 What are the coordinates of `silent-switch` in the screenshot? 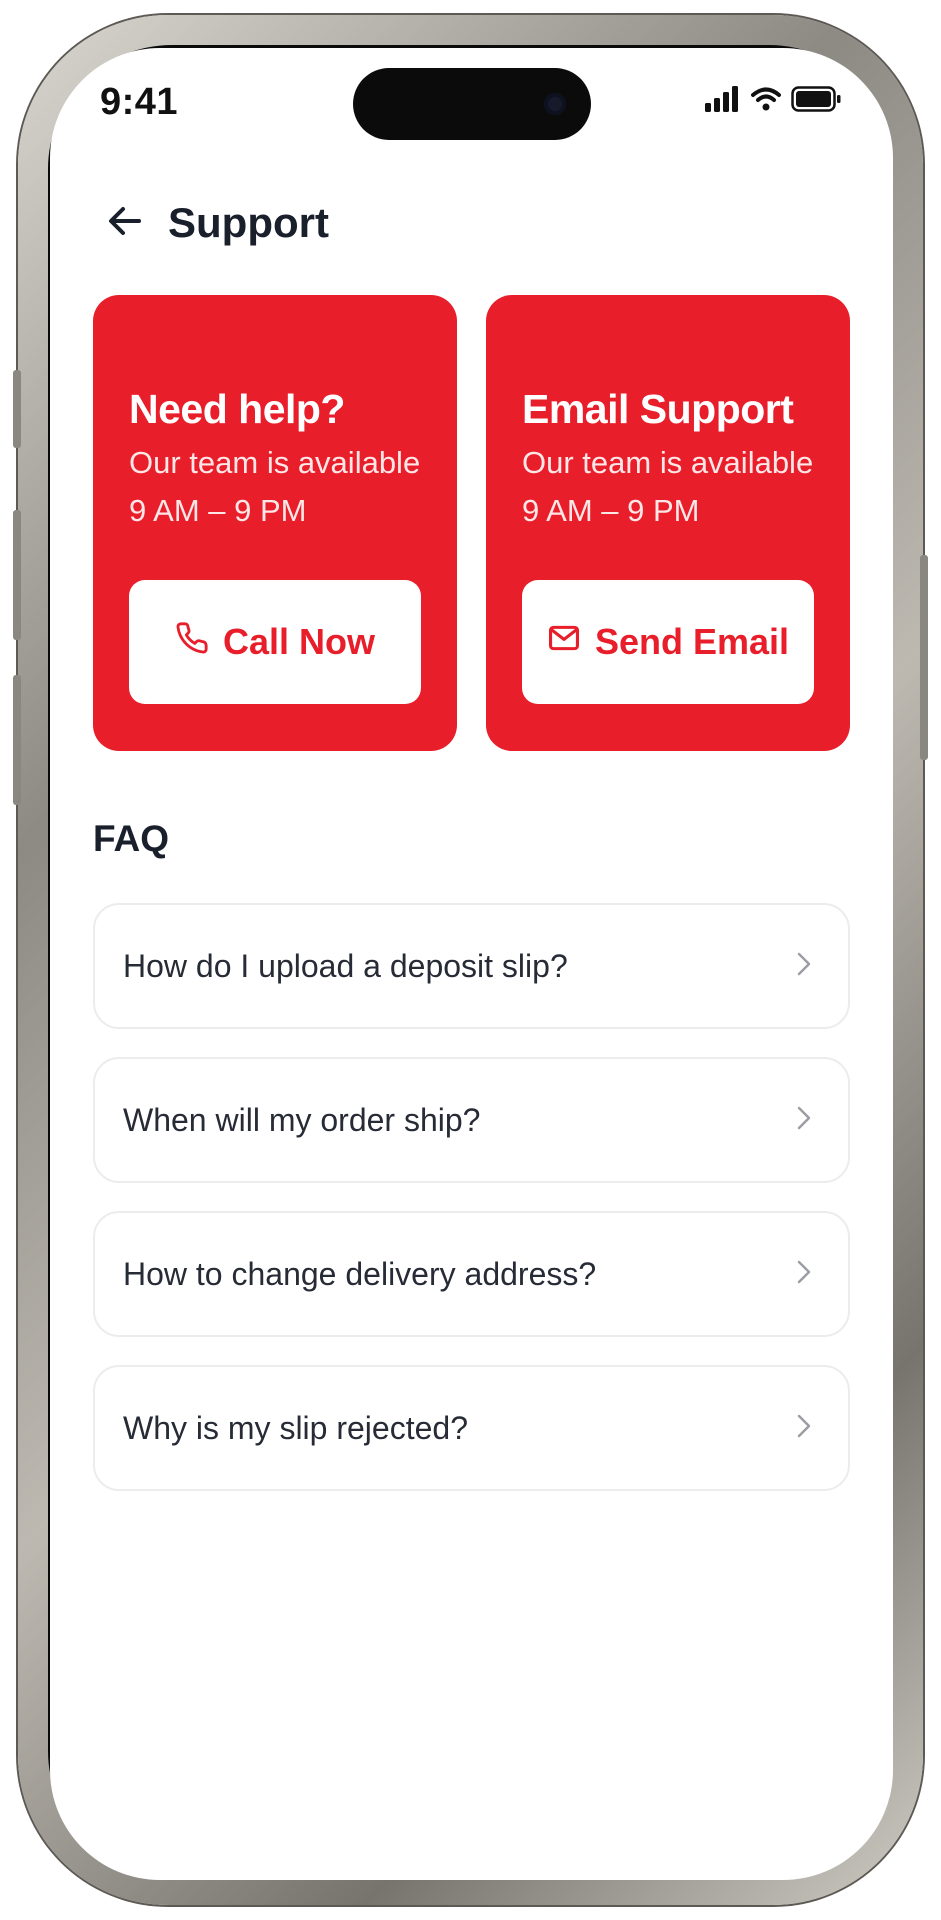 It's located at (17, 409).